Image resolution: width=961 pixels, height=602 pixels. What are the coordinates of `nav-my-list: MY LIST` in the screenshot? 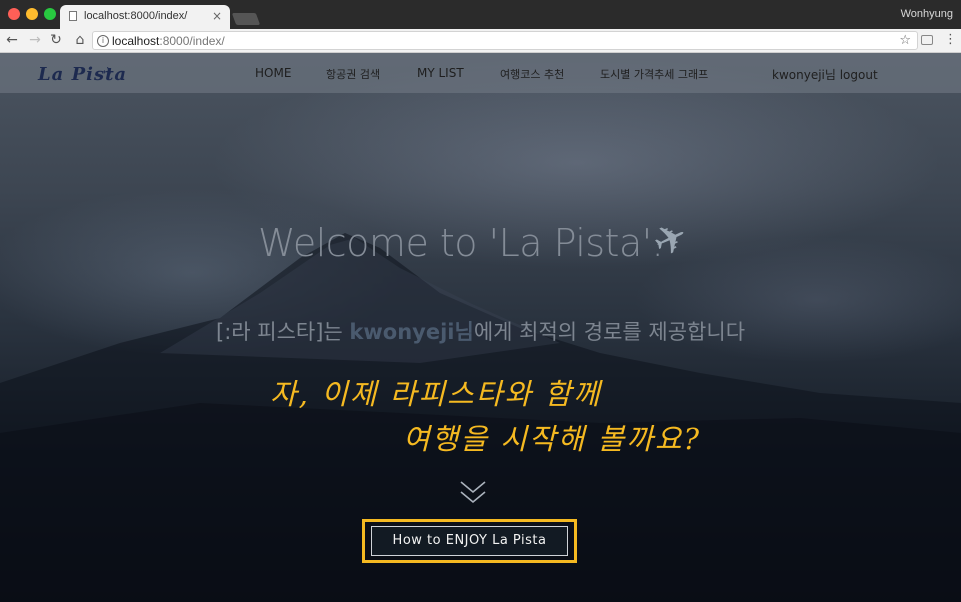 It's located at (440, 73).